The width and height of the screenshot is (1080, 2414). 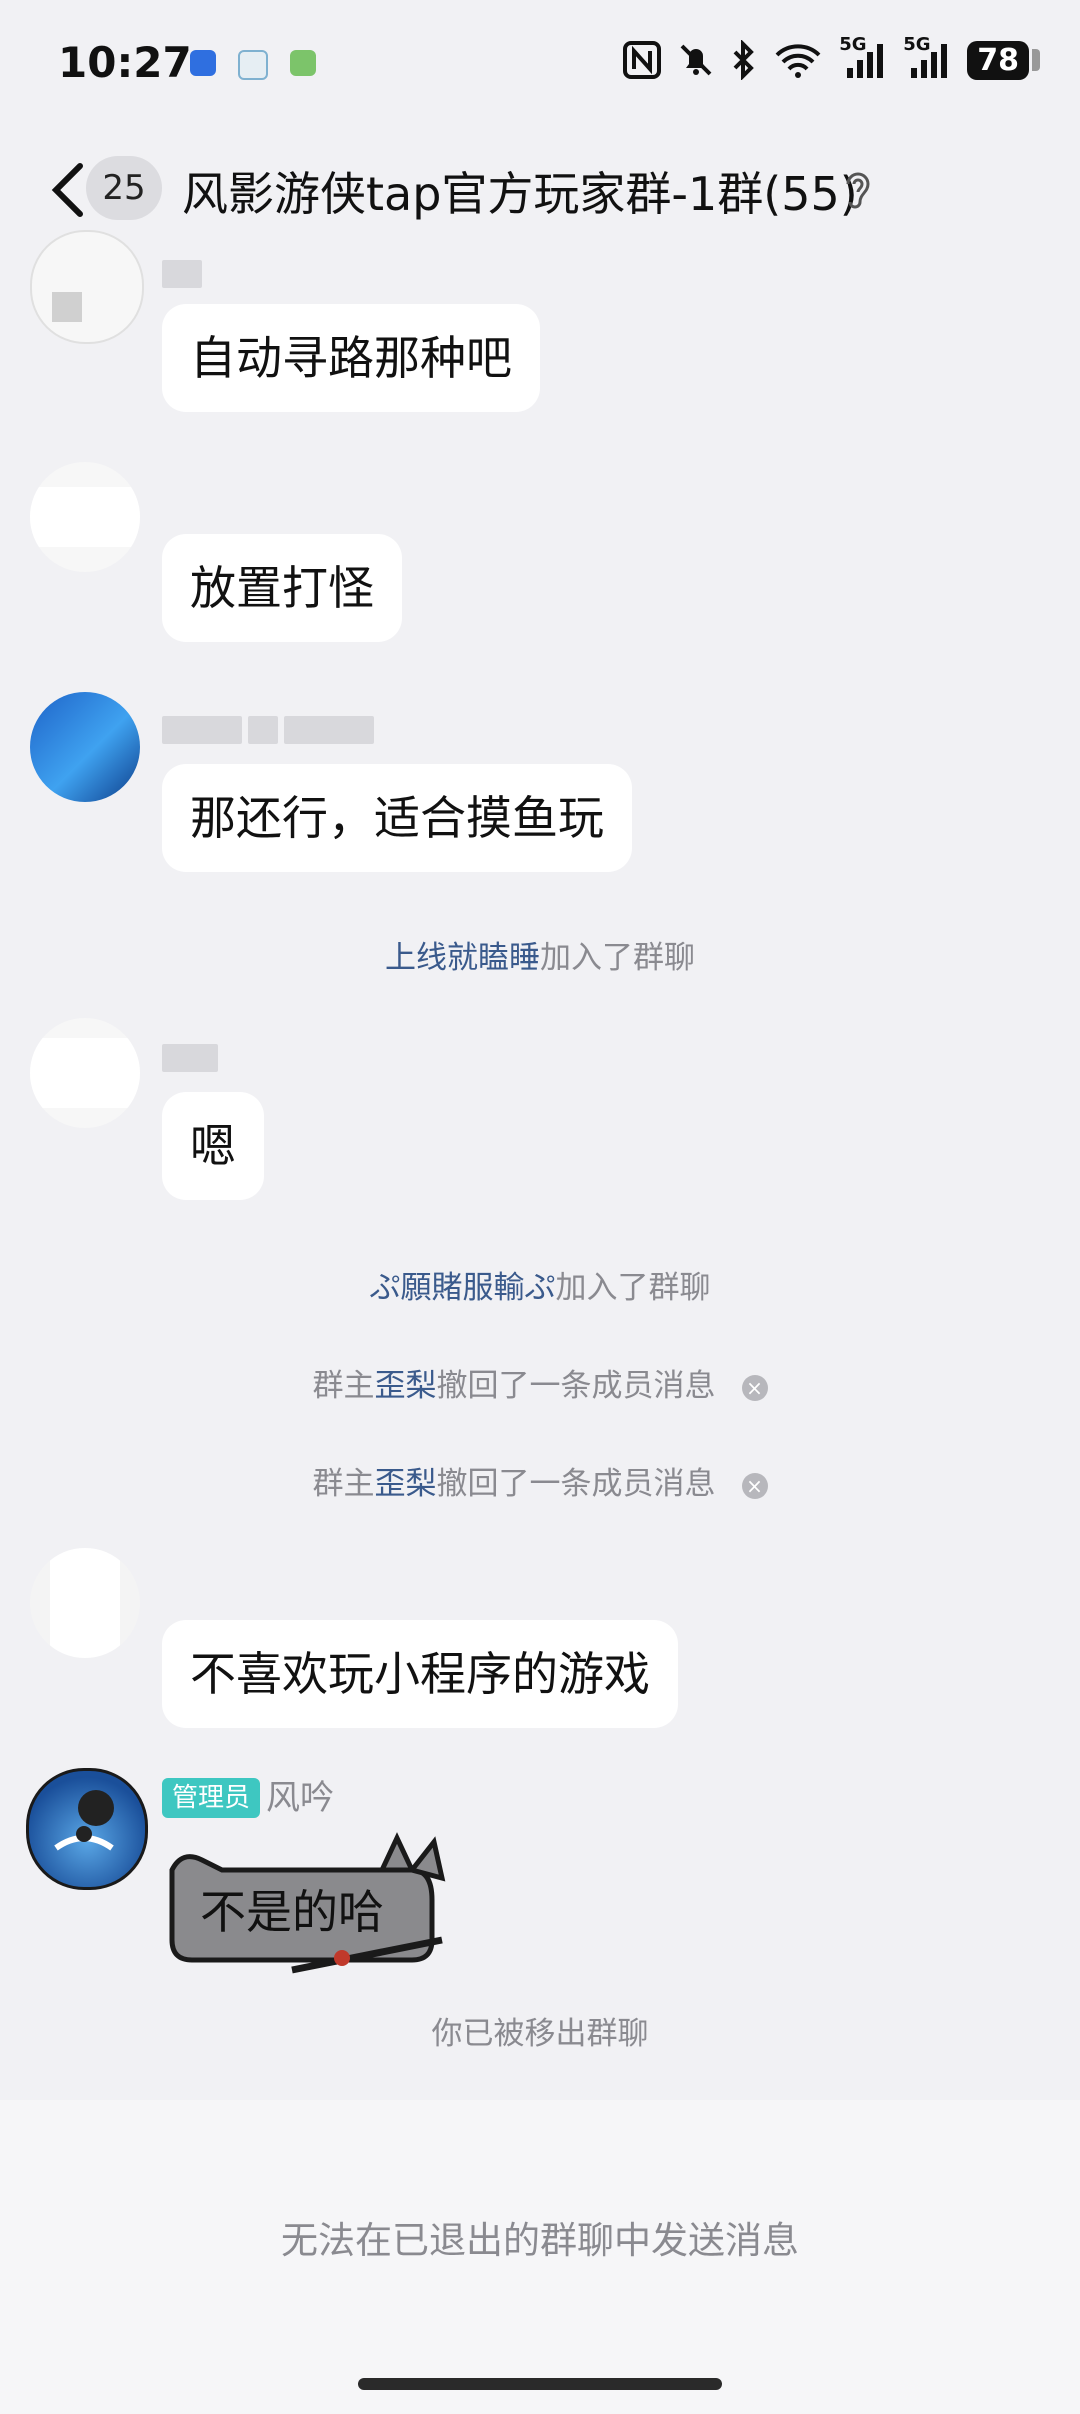 I want to click on nfc-icon, so click(x=642, y=60).